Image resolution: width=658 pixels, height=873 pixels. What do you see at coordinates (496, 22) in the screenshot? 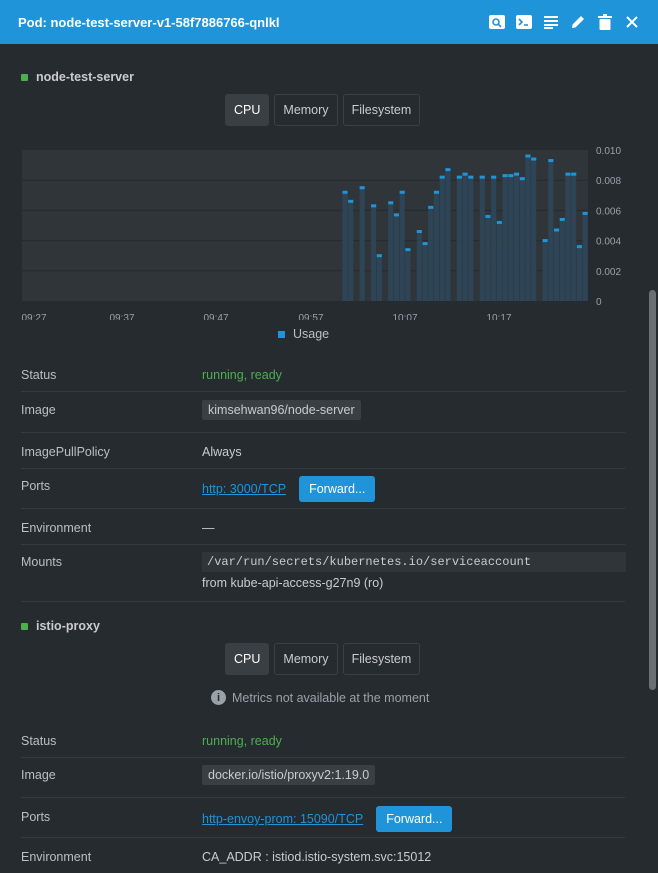
I see `search-logs-icon` at bounding box center [496, 22].